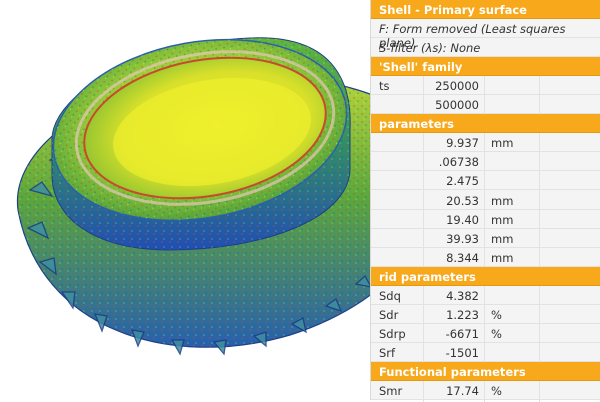  What do you see at coordinates (462, 333) in the screenshot?
I see `parameter-value: -6671` at bounding box center [462, 333].